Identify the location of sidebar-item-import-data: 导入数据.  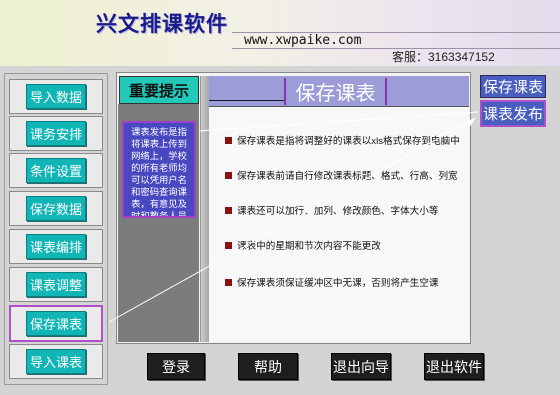
(56, 96).